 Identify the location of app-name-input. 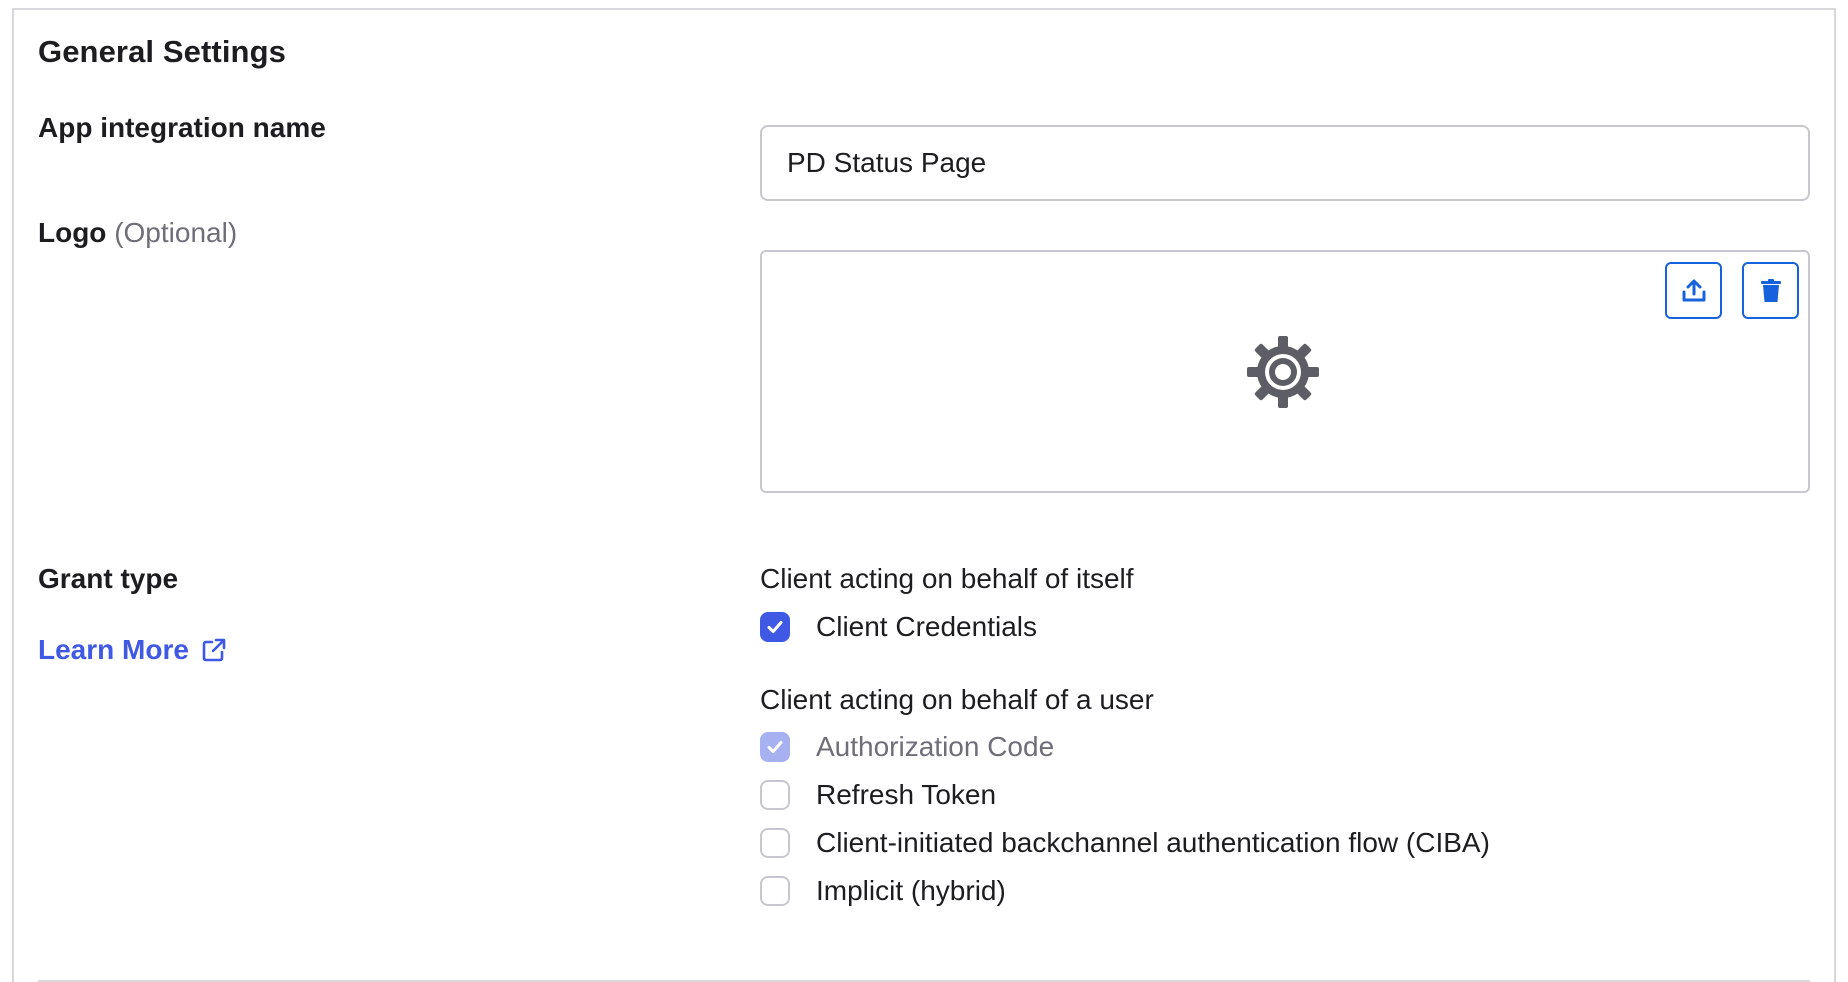
(1285, 163).